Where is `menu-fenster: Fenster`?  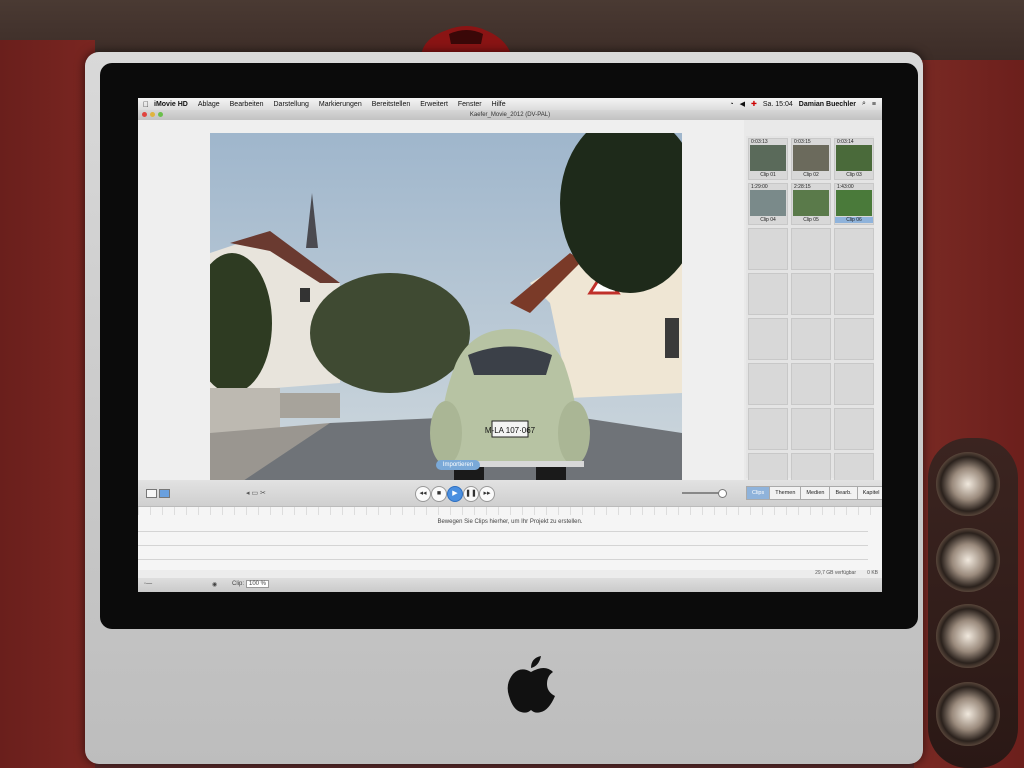
menu-fenster: Fenster is located at coordinates (470, 104).